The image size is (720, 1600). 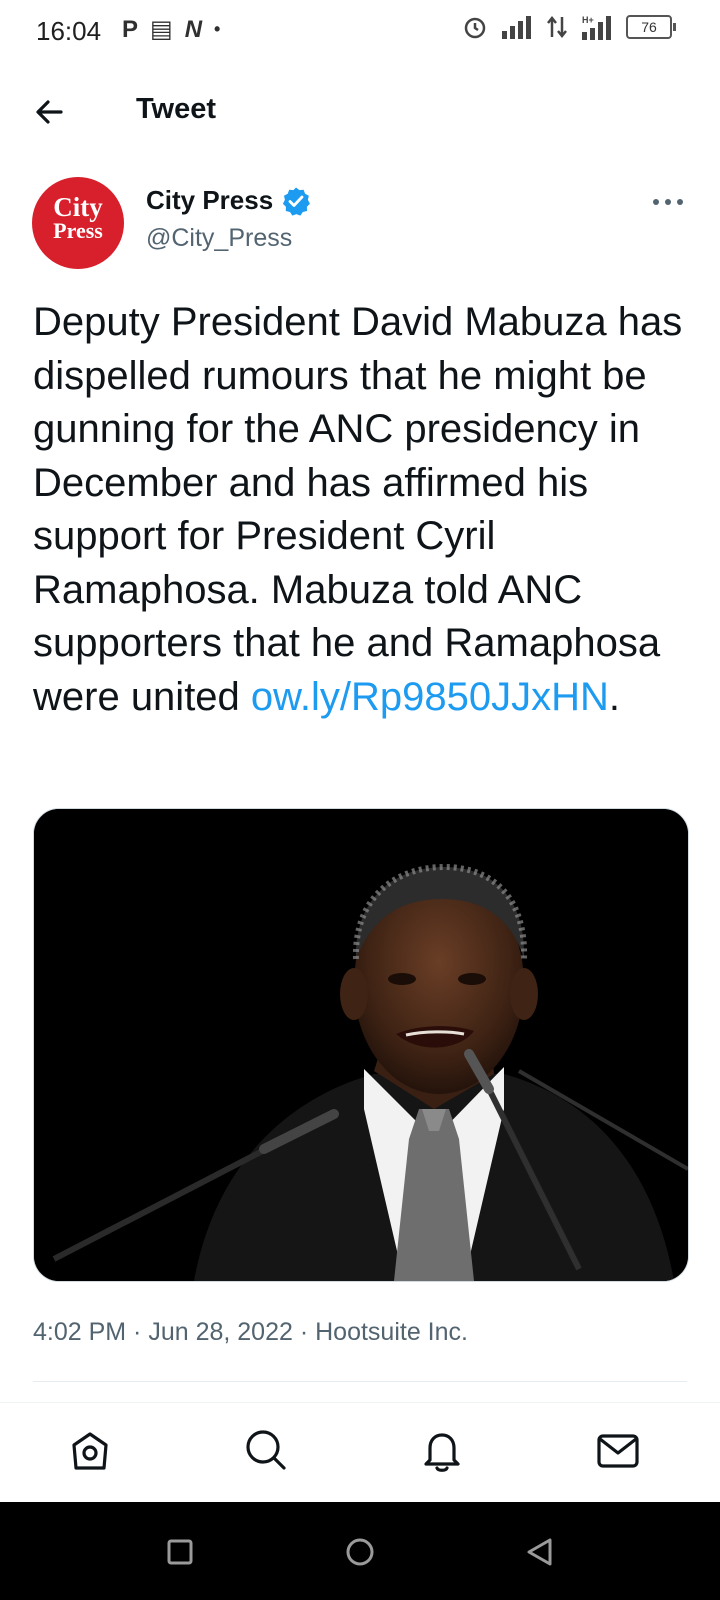 What do you see at coordinates (266, 1450) in the screenshot?
I see `search-icon` at bounding box center [266, 1450].